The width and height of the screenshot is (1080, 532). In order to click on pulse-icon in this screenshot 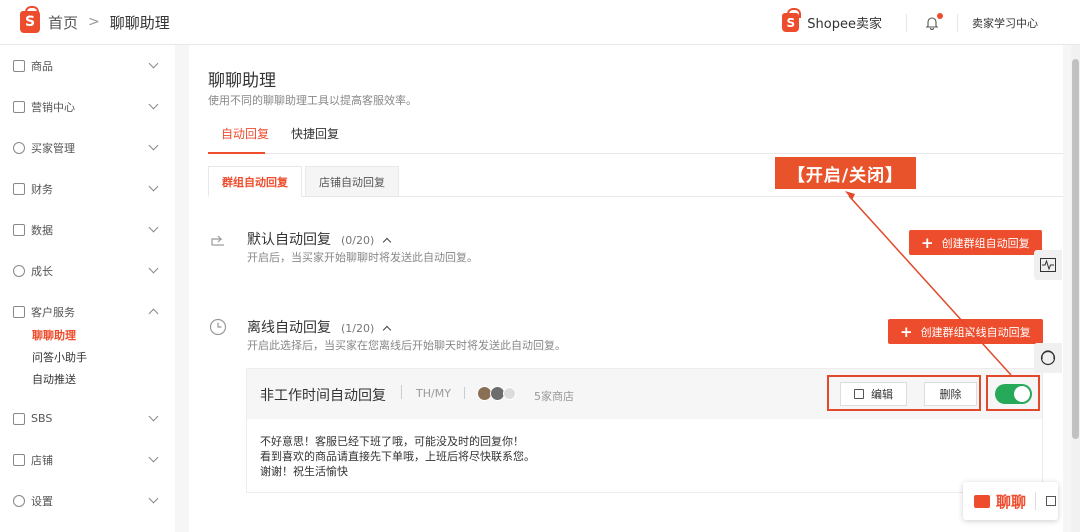, I will do `click(1048, 265)`.